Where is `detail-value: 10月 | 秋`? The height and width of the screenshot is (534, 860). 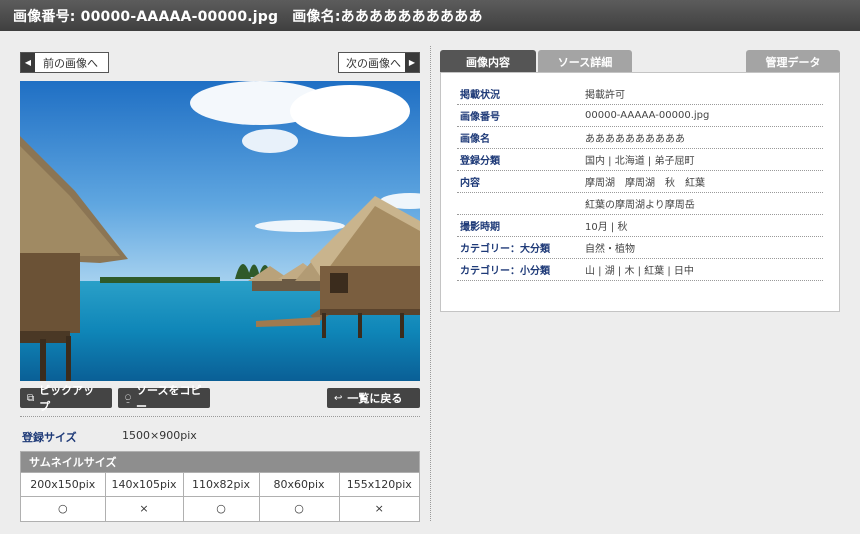 detail-value: 10月 | 秋 is located at coordinates (606, 227).